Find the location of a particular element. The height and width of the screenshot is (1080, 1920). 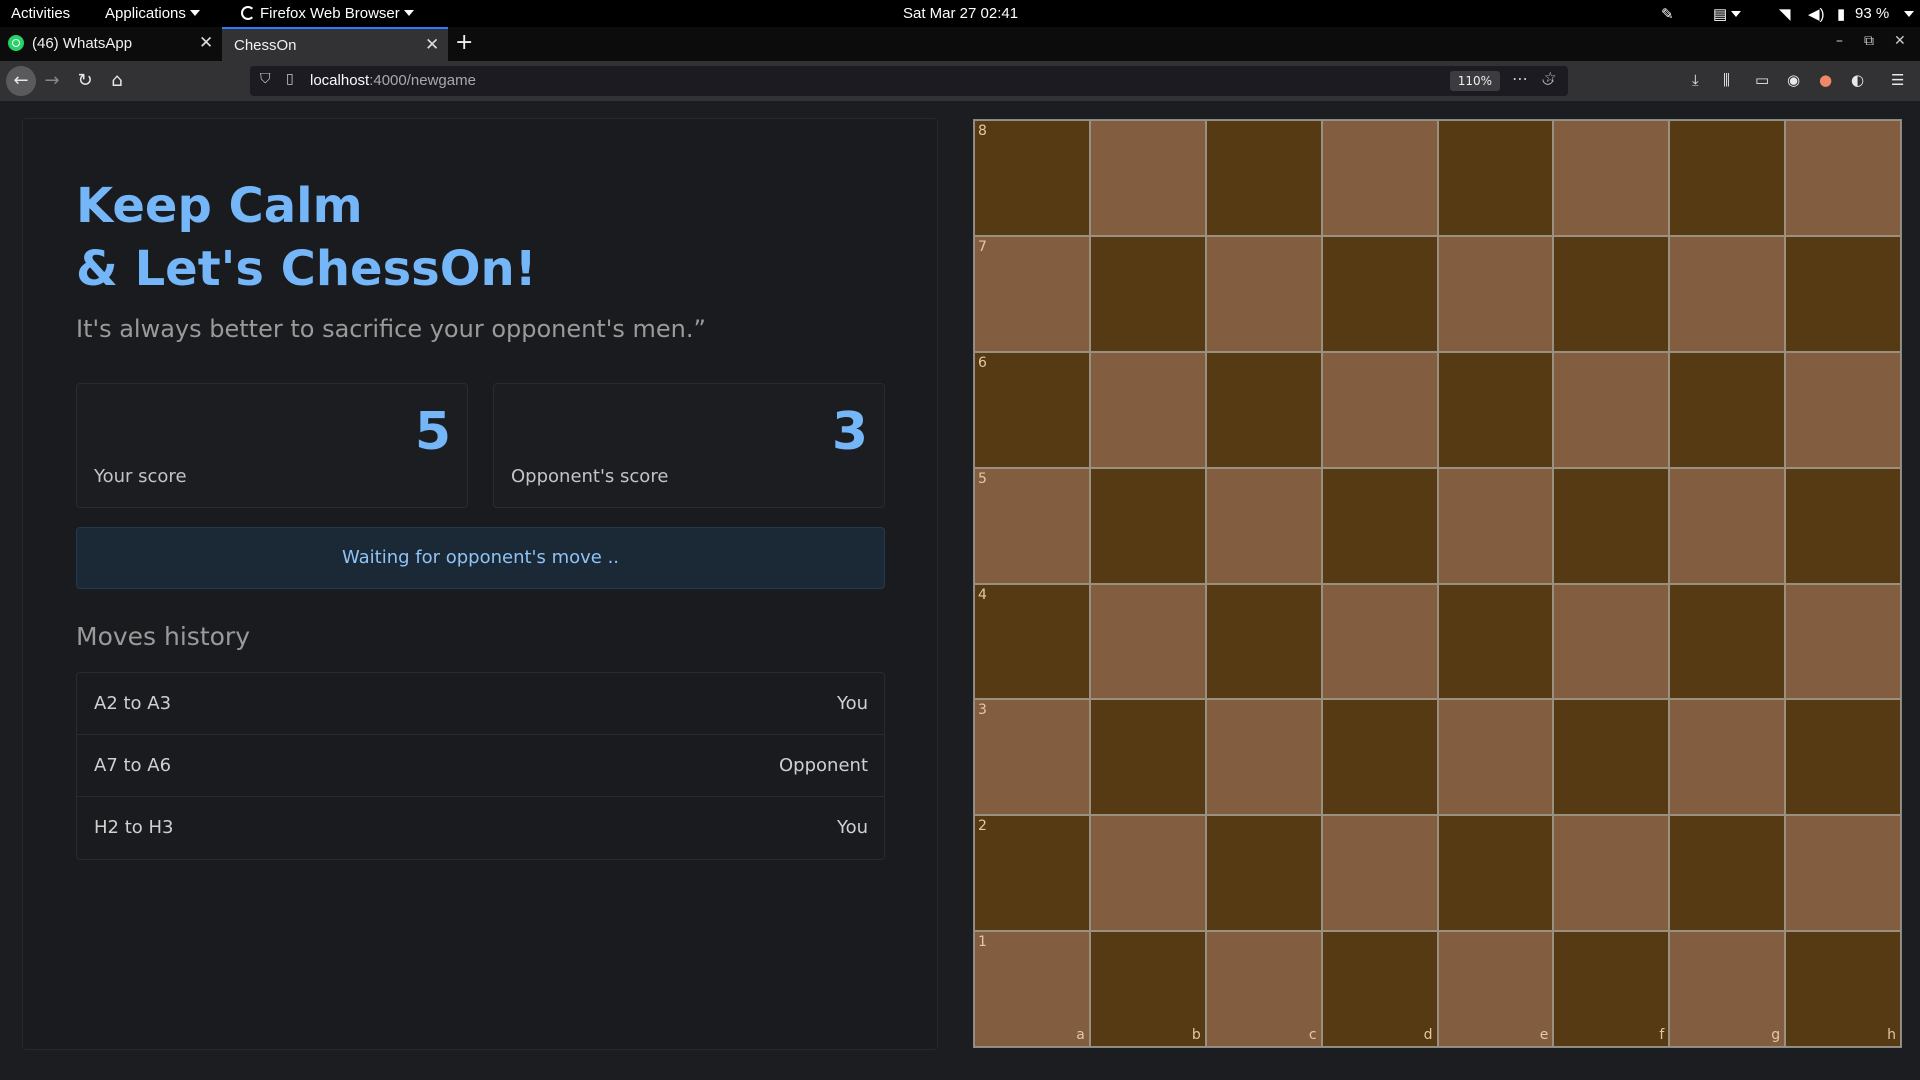

board-square-b5 is located at coordinates (1147, 525).